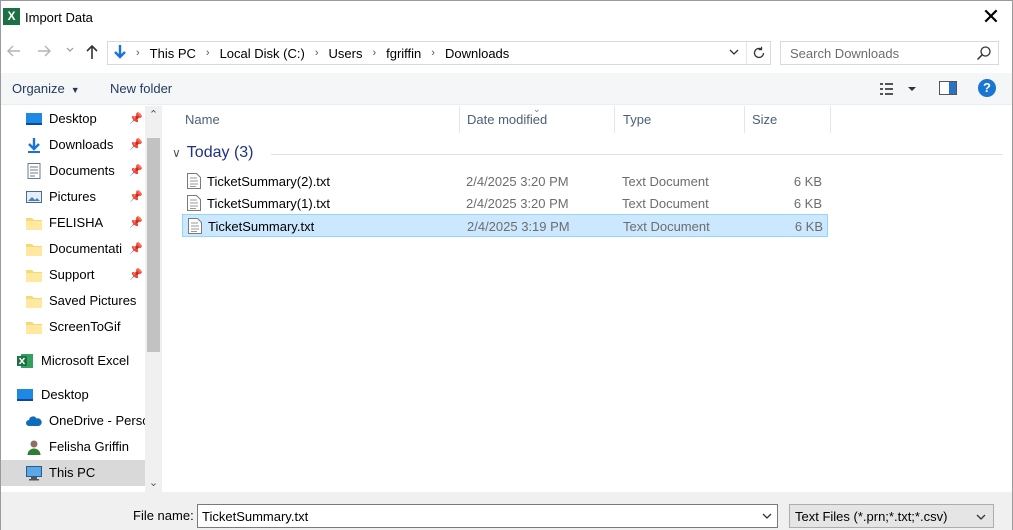 Image resolution: width=1013 pixels, height=530 pixels. What do you see at coordinates (403, 53) in the screenshot?
I see `breadcrumb-fgriffin: fgriffin` at bounding box center [403, 53].